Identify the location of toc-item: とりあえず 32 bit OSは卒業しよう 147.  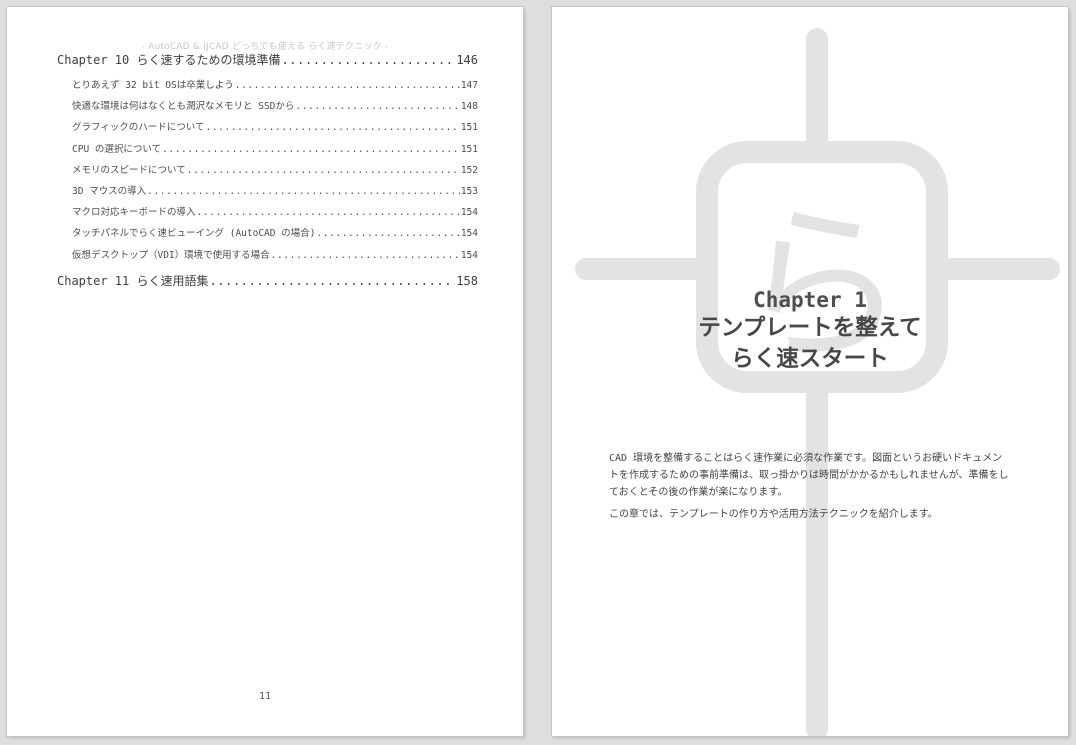
(267, 87).